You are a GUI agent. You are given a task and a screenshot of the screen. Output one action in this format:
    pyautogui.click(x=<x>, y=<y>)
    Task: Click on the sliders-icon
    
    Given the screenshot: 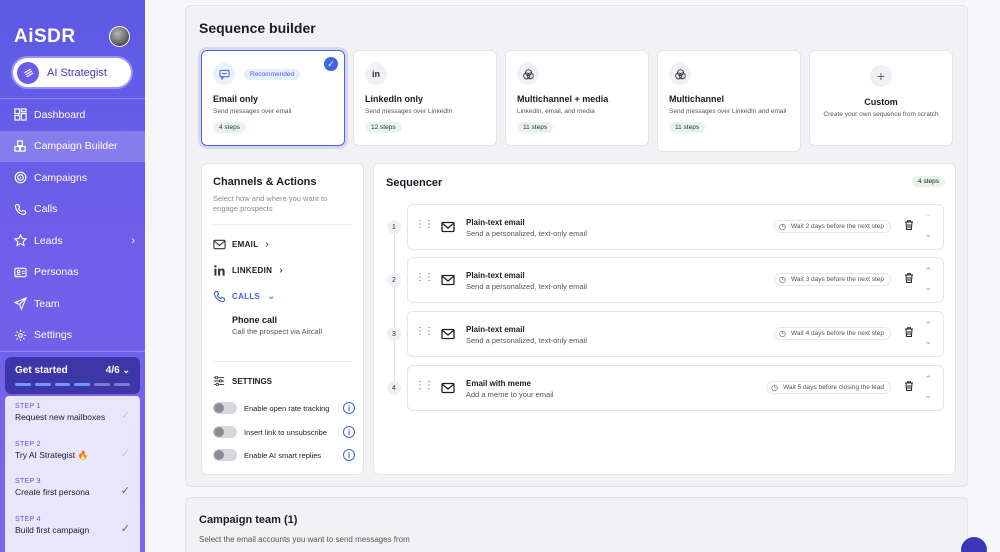 What is the action you would take?
    pyautogui.click(x=219, y=381)
    